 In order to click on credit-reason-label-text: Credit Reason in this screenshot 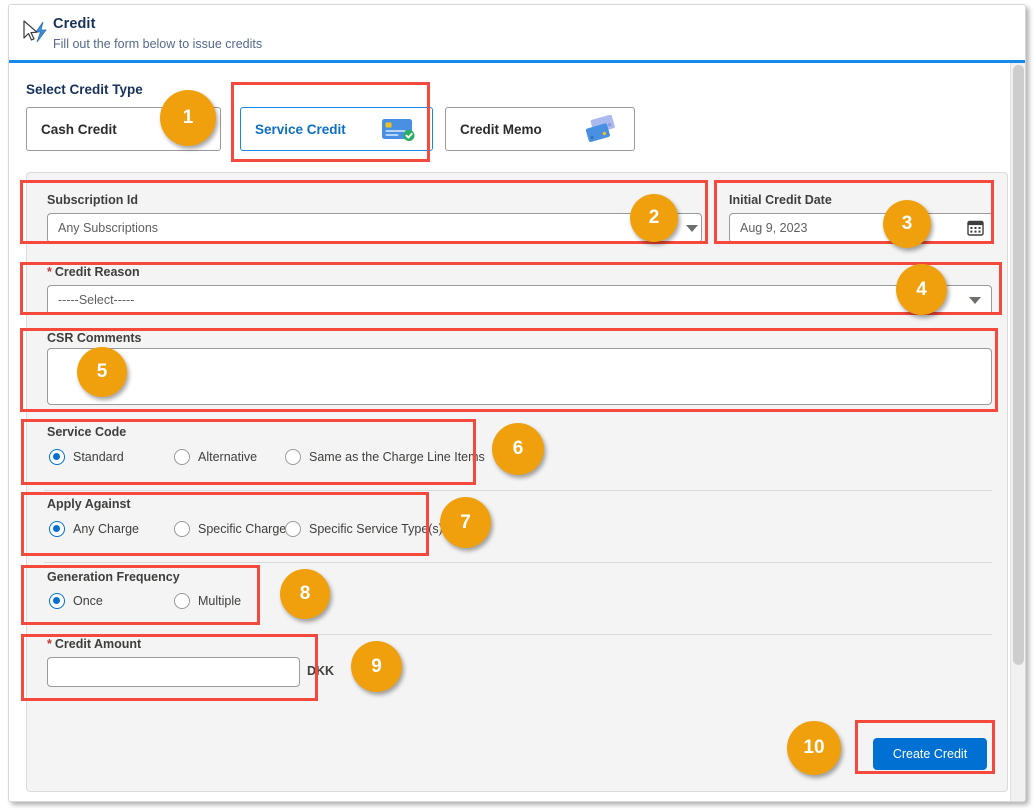, I will do `click(97, 272)`.